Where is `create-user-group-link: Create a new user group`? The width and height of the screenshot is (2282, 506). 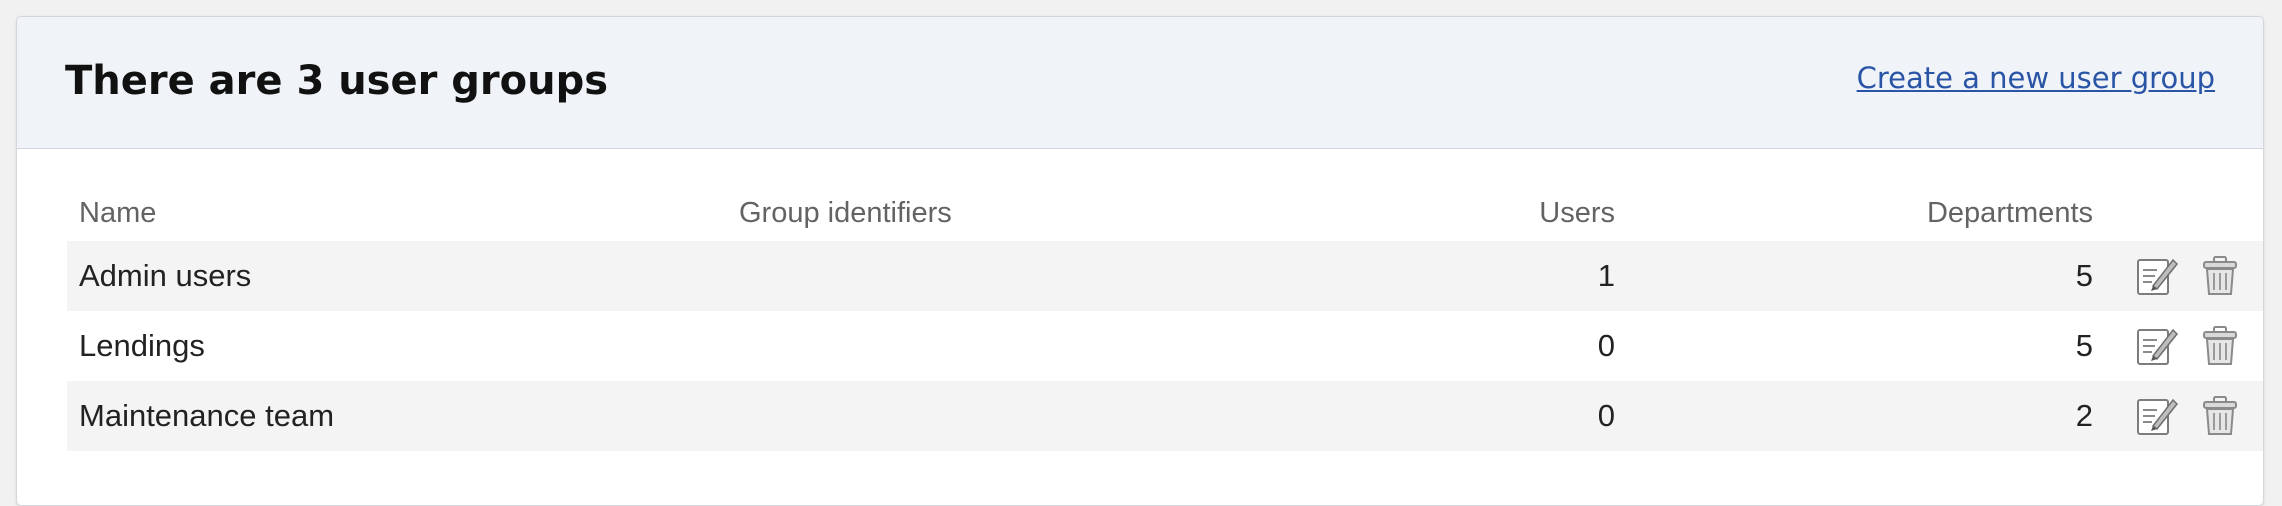 create-user-group-link: Create a new user group is located at coordinates (2036, 78).